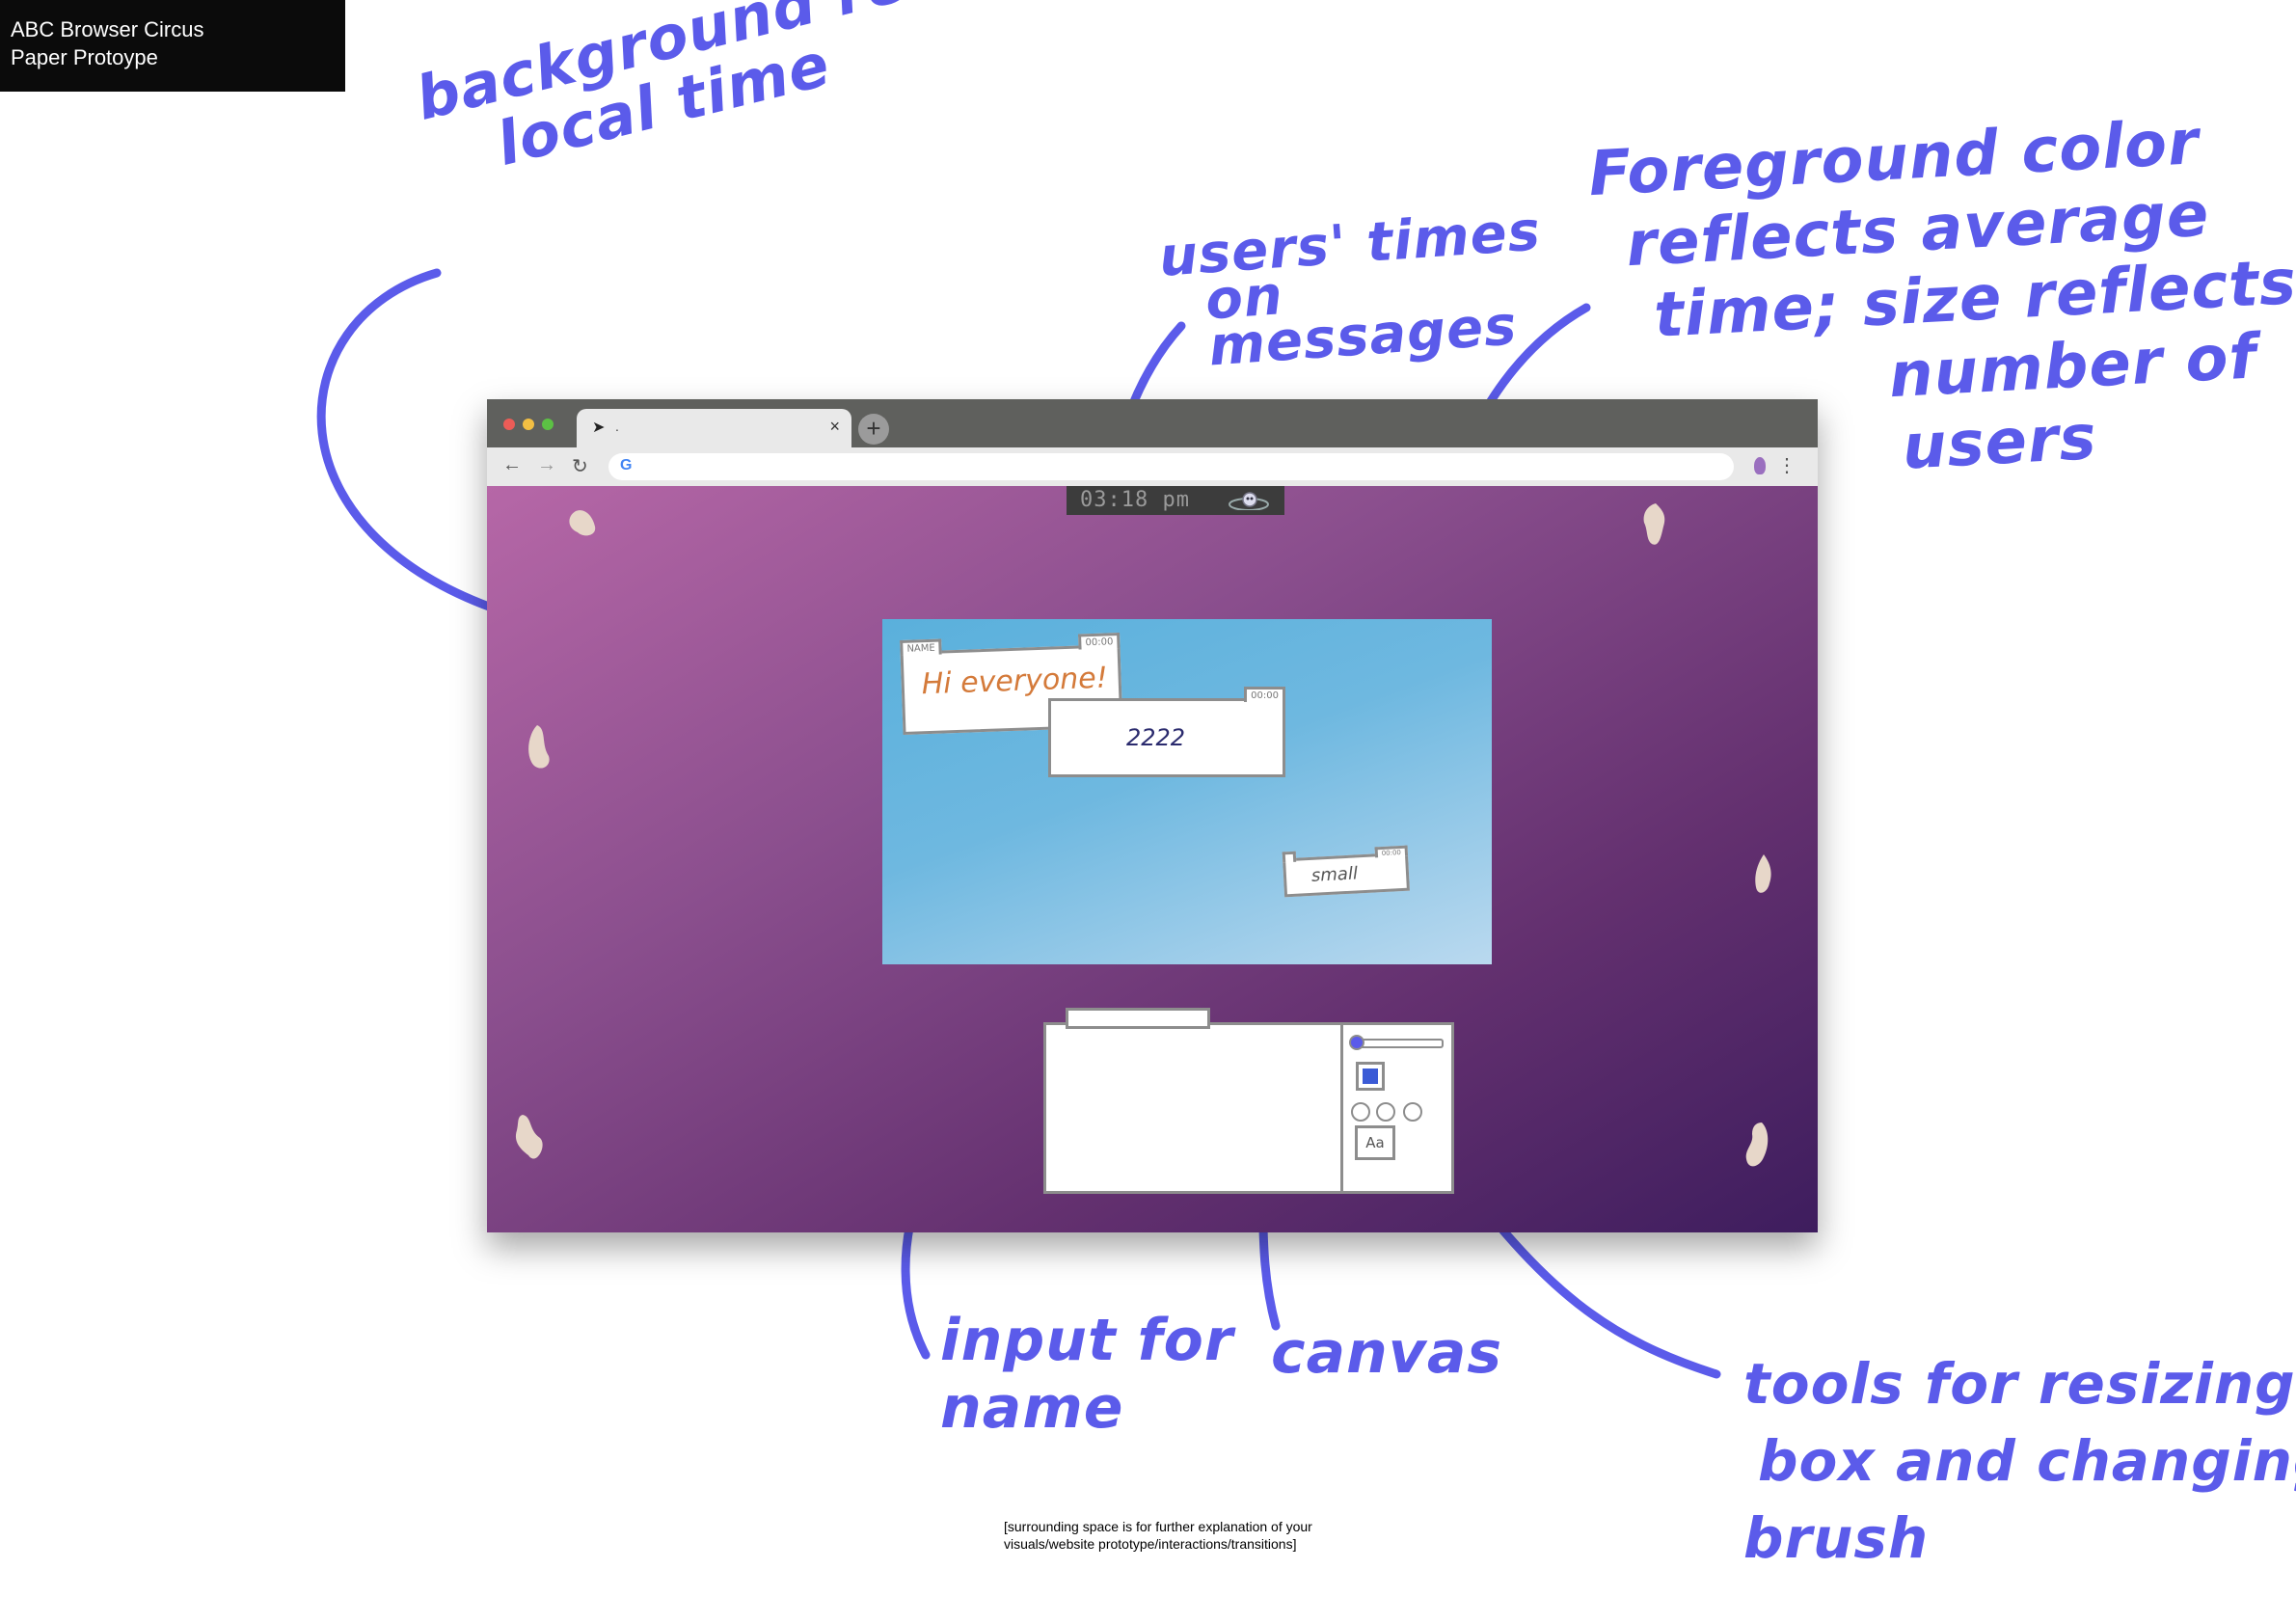 Image resolution: width=2296 pixels, height=1623 pixels. Describe the element at coordinates (1395, 1108) in the screenshot. I see `tools-panel: Aa` at that location.